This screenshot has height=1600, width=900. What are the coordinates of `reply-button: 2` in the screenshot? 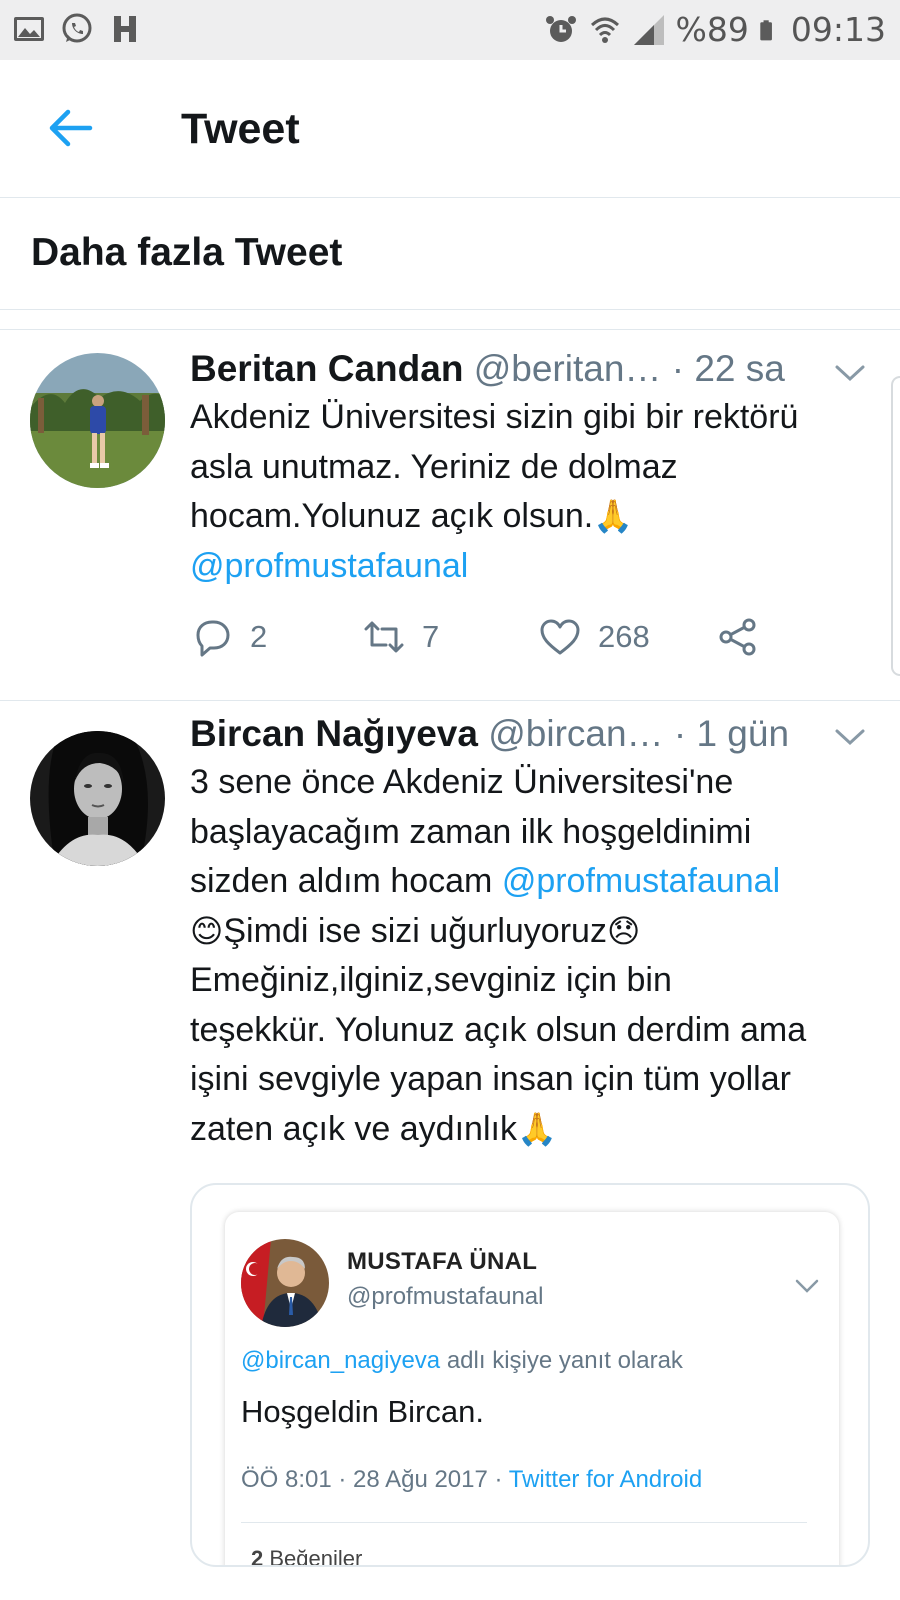 It's located at (276, 637).